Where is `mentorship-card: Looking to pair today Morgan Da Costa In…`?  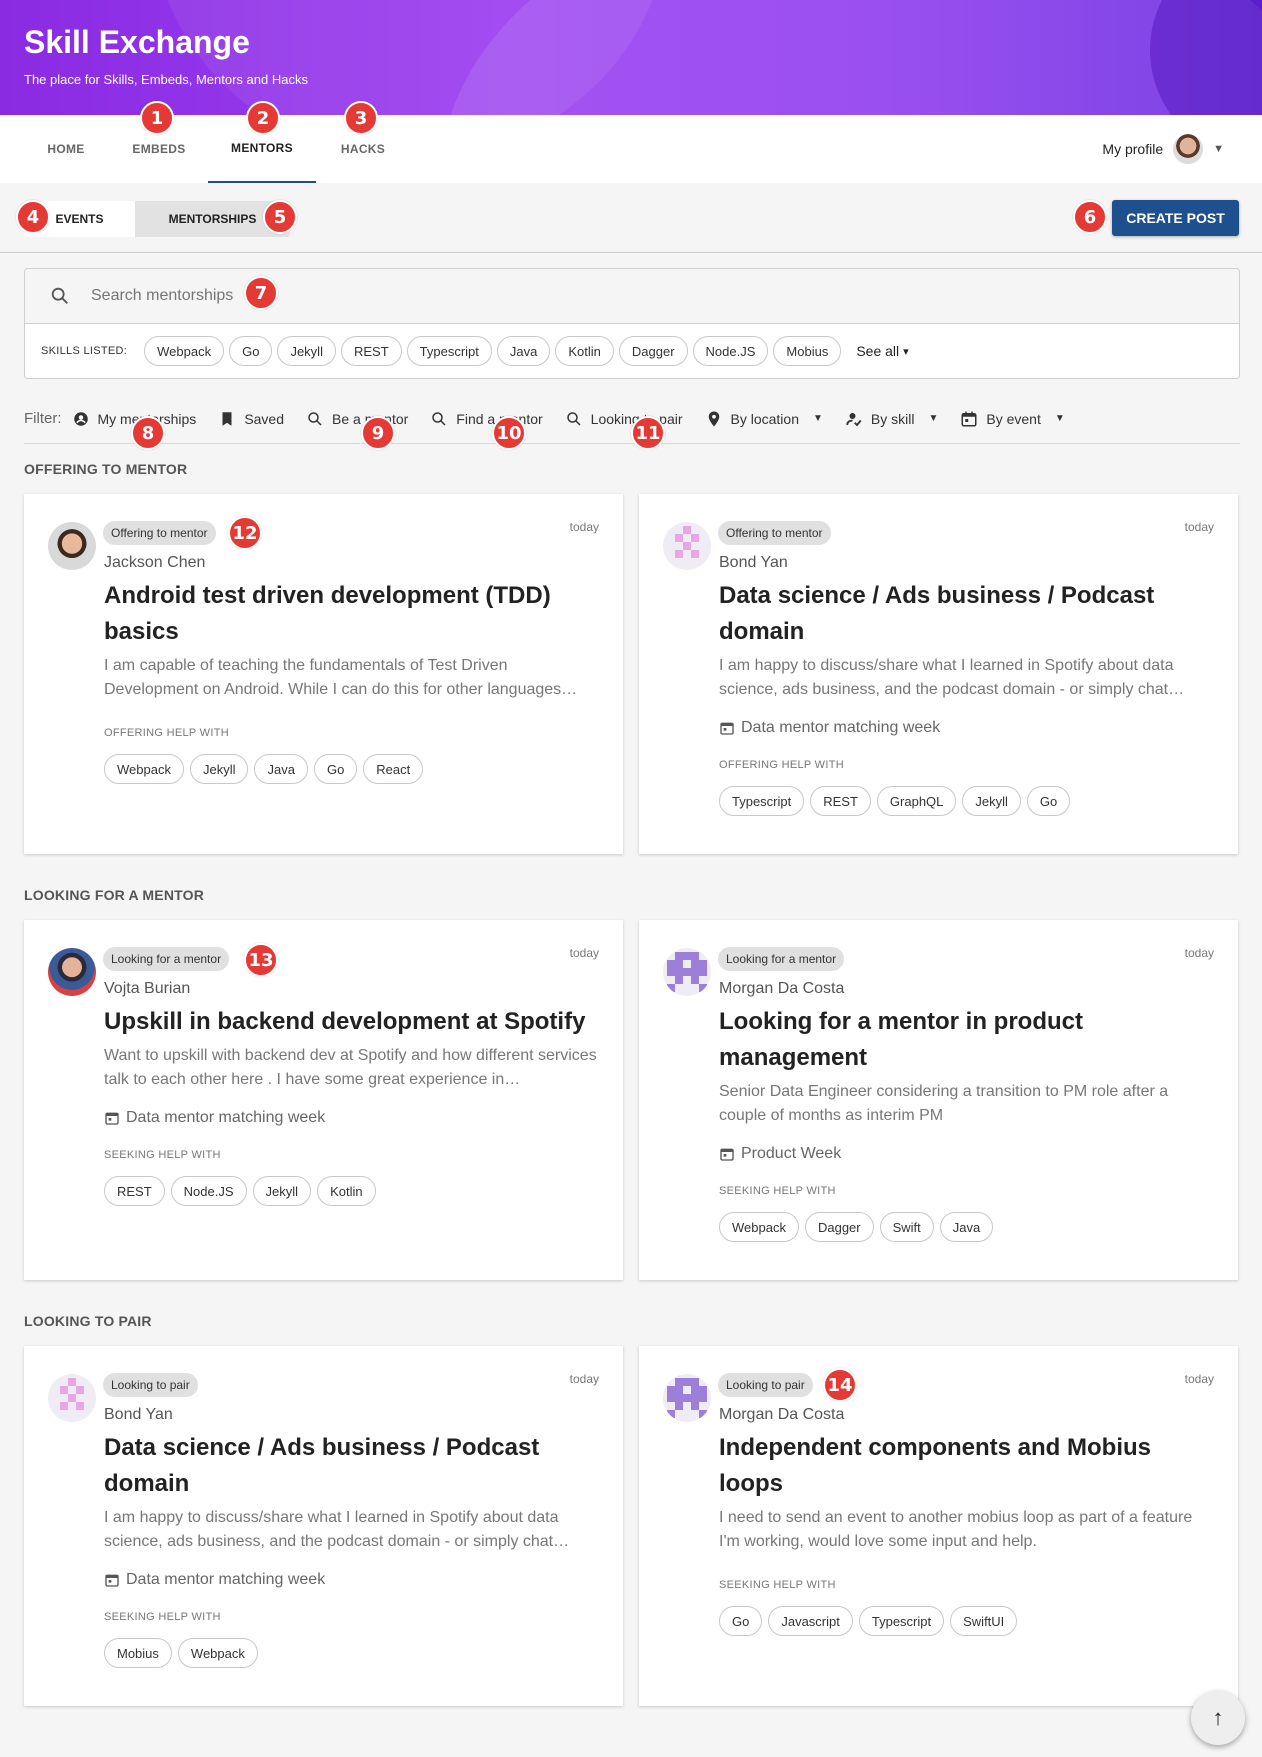
mentorship-card: Looking to pair today Morgan Da Costa In… is located at coordinates (938, 1526).